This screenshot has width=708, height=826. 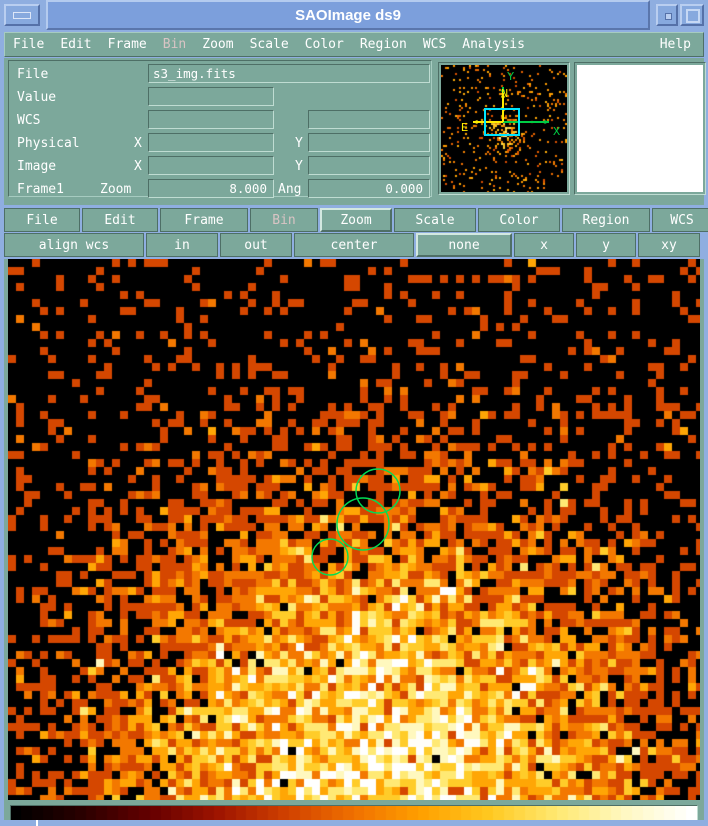 What do you see at coordinates (138, 166) in the screenshot?
I see `label-image-x: X` at bounding box center [138, 166].